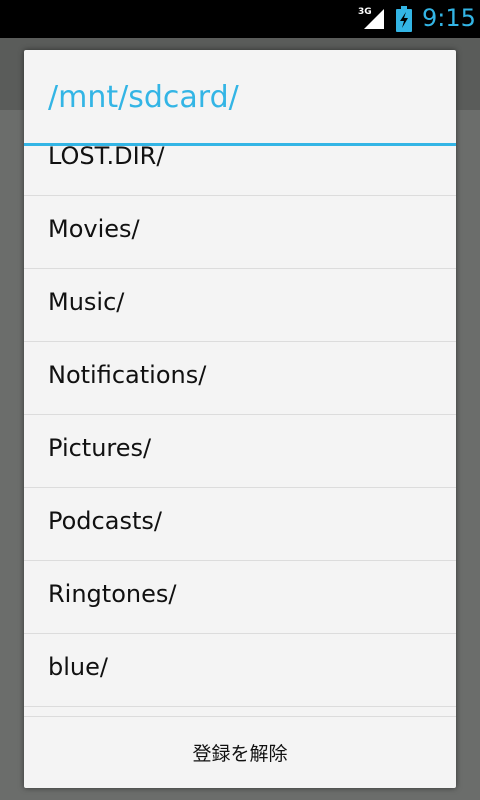 The width and height of the screenshot is (480, 800). I want to click on battery-charging-icon, so click(404, 19).